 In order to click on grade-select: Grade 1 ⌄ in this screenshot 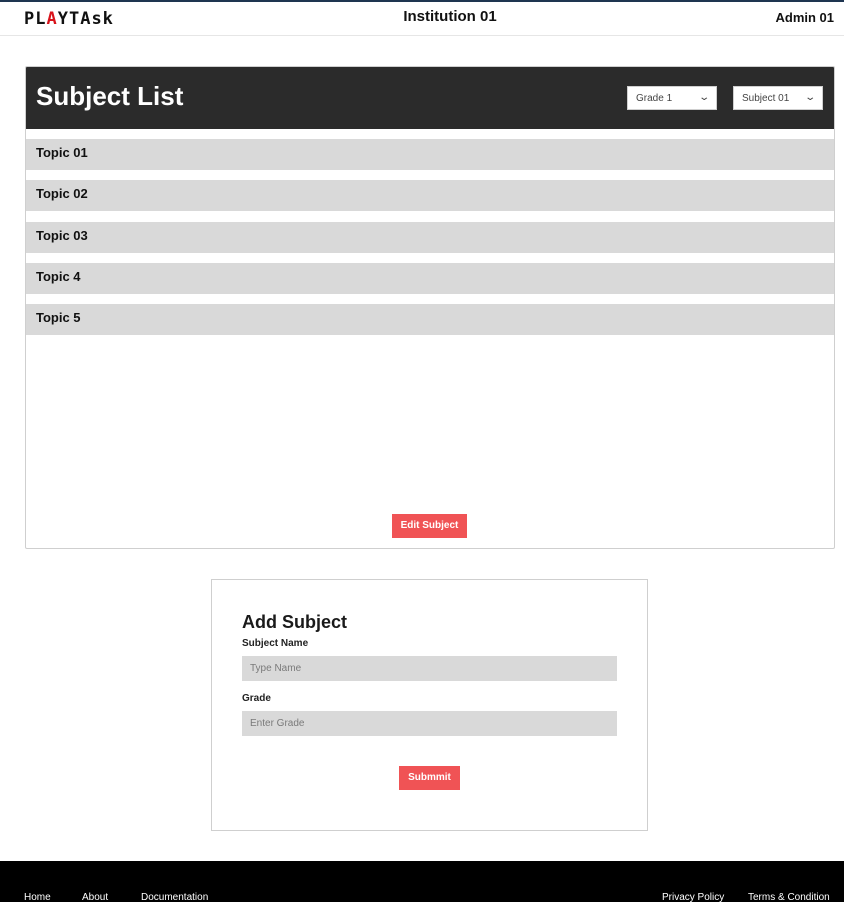, I will do `click(672, 98)`.